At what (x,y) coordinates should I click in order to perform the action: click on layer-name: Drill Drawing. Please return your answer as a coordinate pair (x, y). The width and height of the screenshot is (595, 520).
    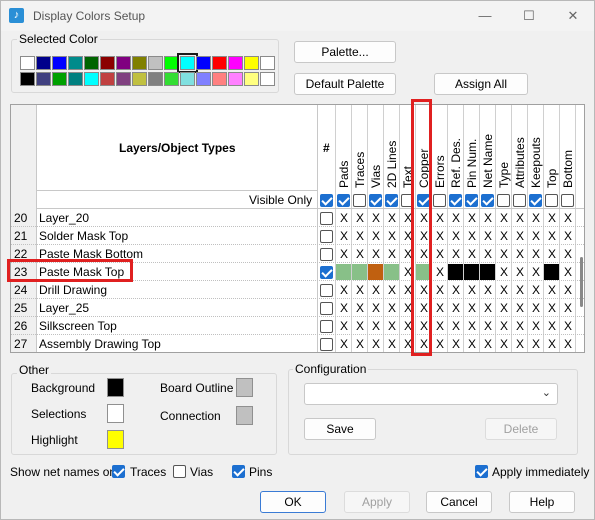
    Looking at the image, I should click on (73, 290).